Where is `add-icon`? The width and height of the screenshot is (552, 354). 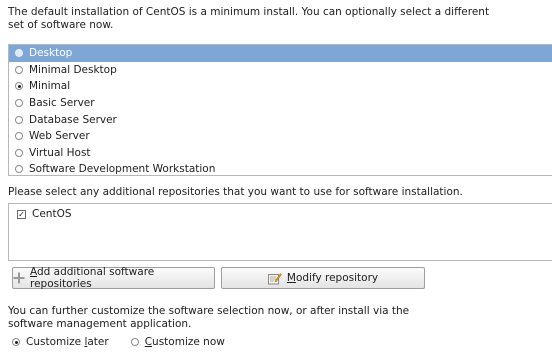
add-icon is located at coordinates (19, 278).